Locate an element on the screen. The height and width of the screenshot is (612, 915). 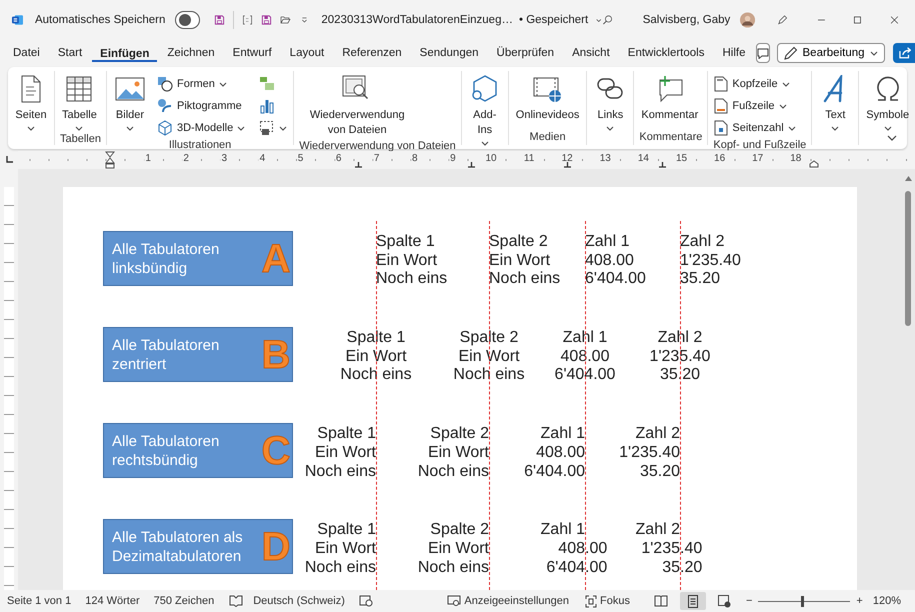
ribbon-button: Onlinevideos is located at coordinates (548, 98).